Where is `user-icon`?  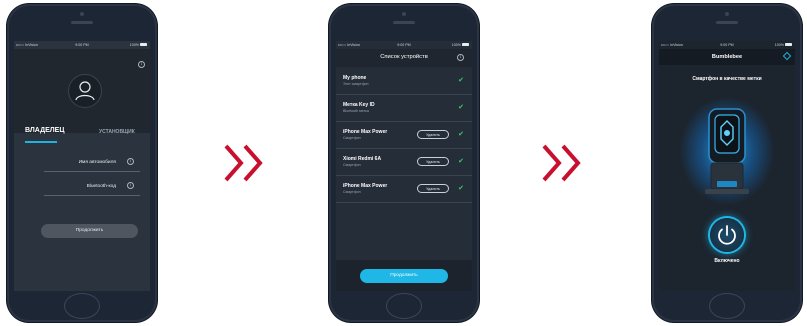 user-icon is located at coordinates (85, 91).